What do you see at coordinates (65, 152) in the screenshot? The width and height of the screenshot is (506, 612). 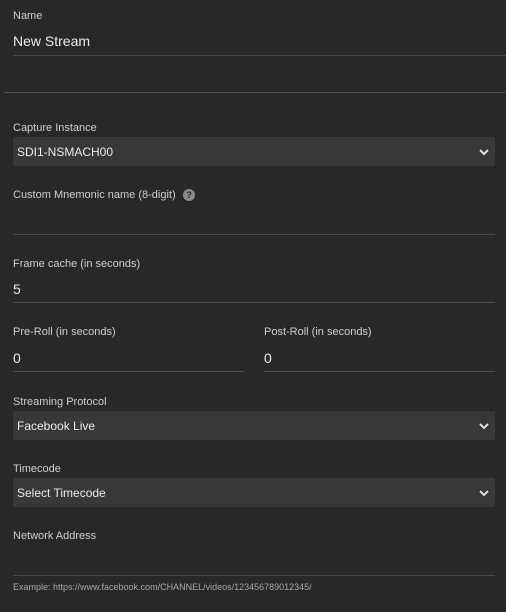 I see `capture-instance-value: SDI1-NSMACH00` at bounding box center [65, 152].